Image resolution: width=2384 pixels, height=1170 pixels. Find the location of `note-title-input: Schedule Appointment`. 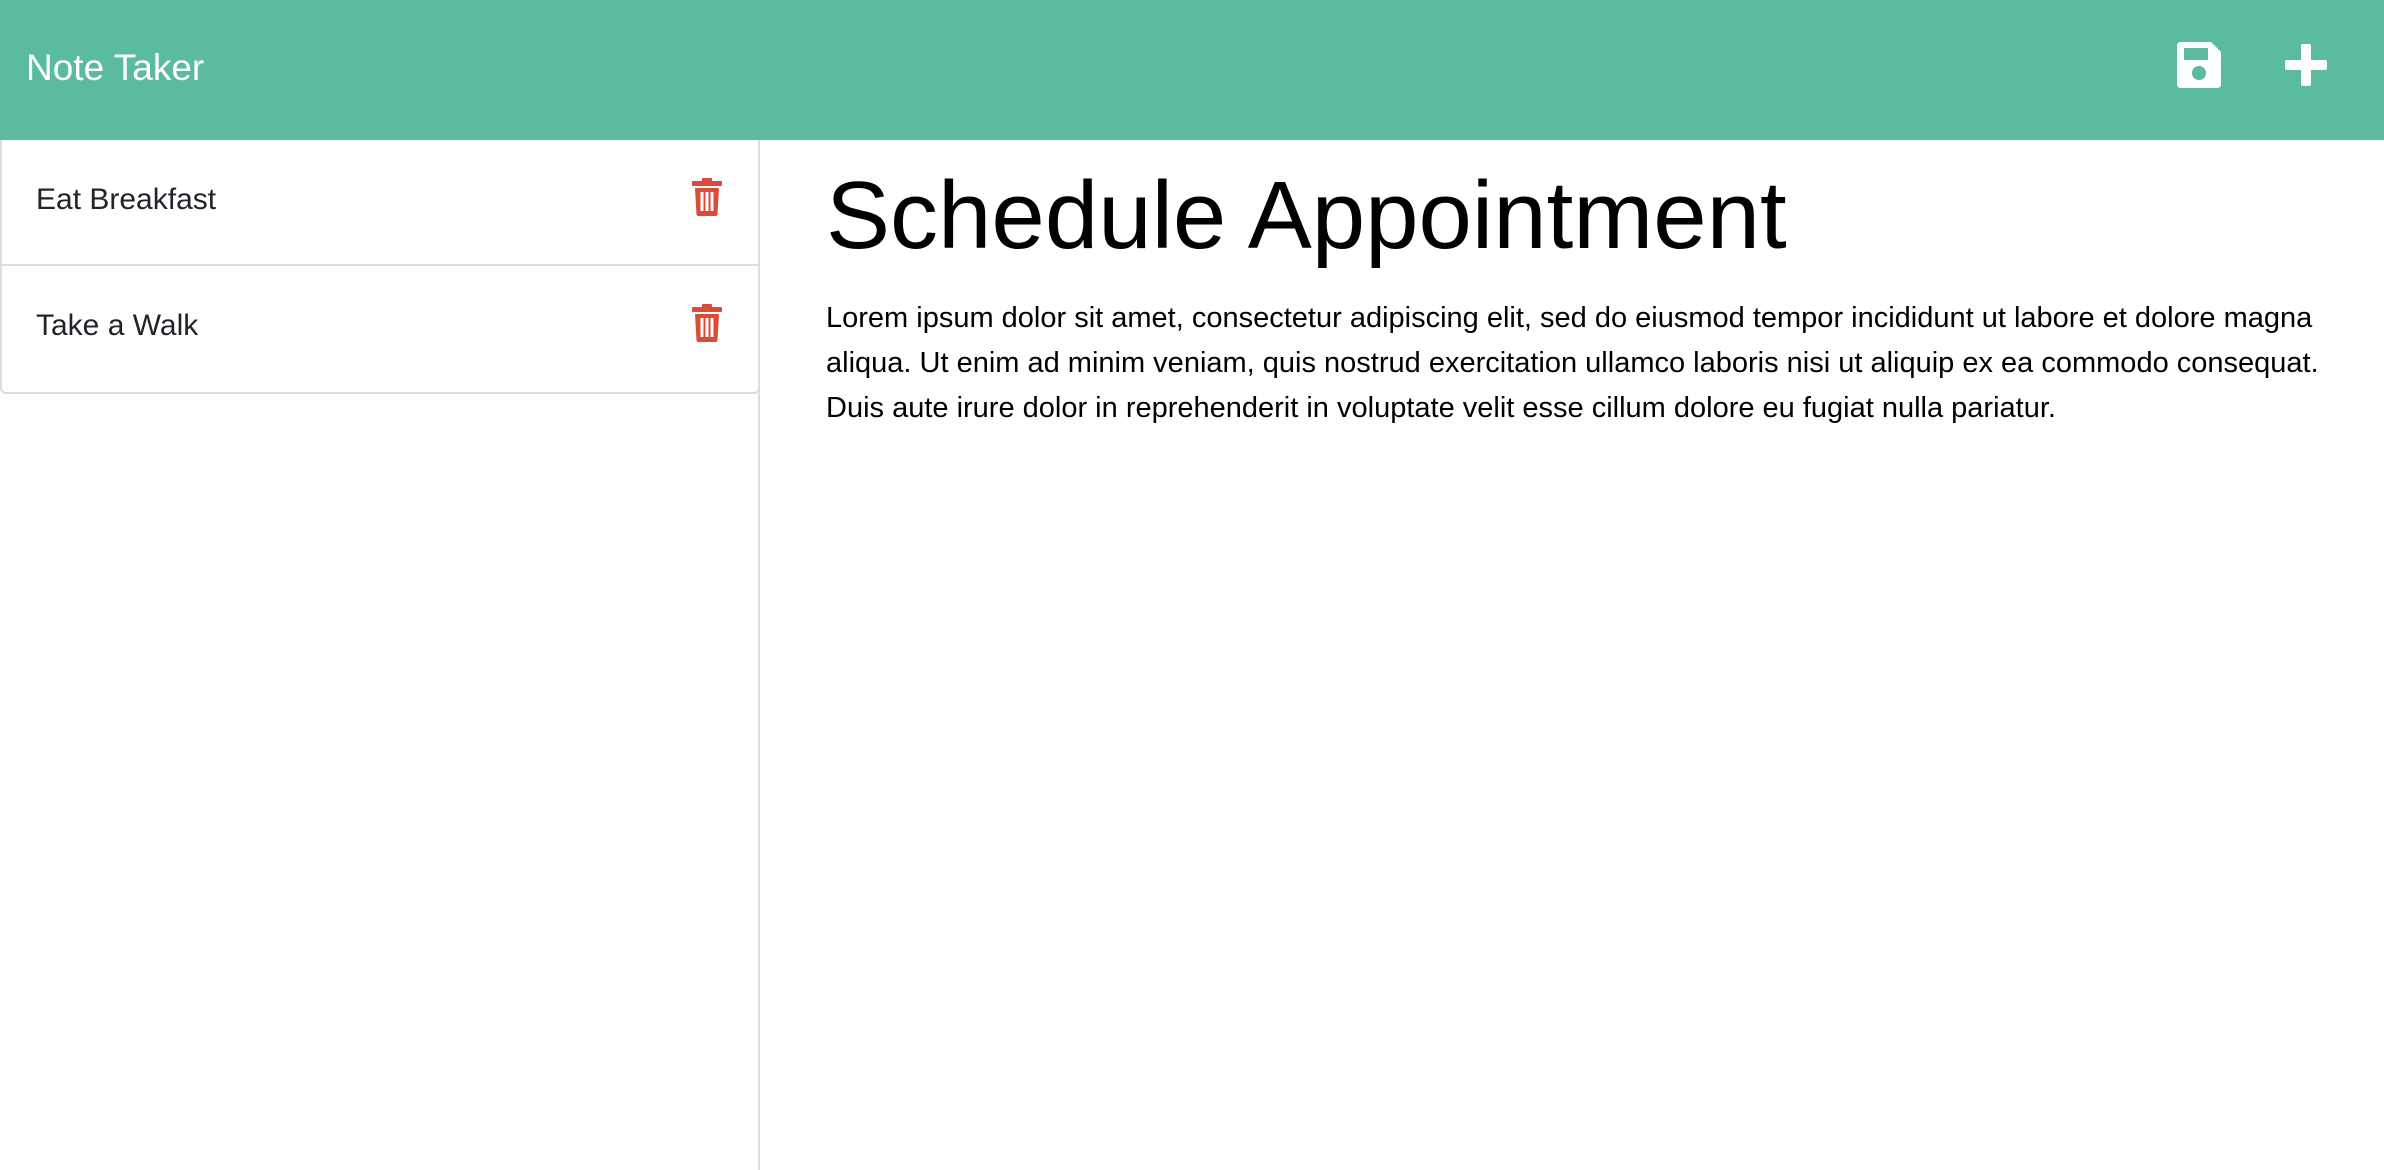

note-title-input: Schedule Appointment is located at coordinates (1576, 216).